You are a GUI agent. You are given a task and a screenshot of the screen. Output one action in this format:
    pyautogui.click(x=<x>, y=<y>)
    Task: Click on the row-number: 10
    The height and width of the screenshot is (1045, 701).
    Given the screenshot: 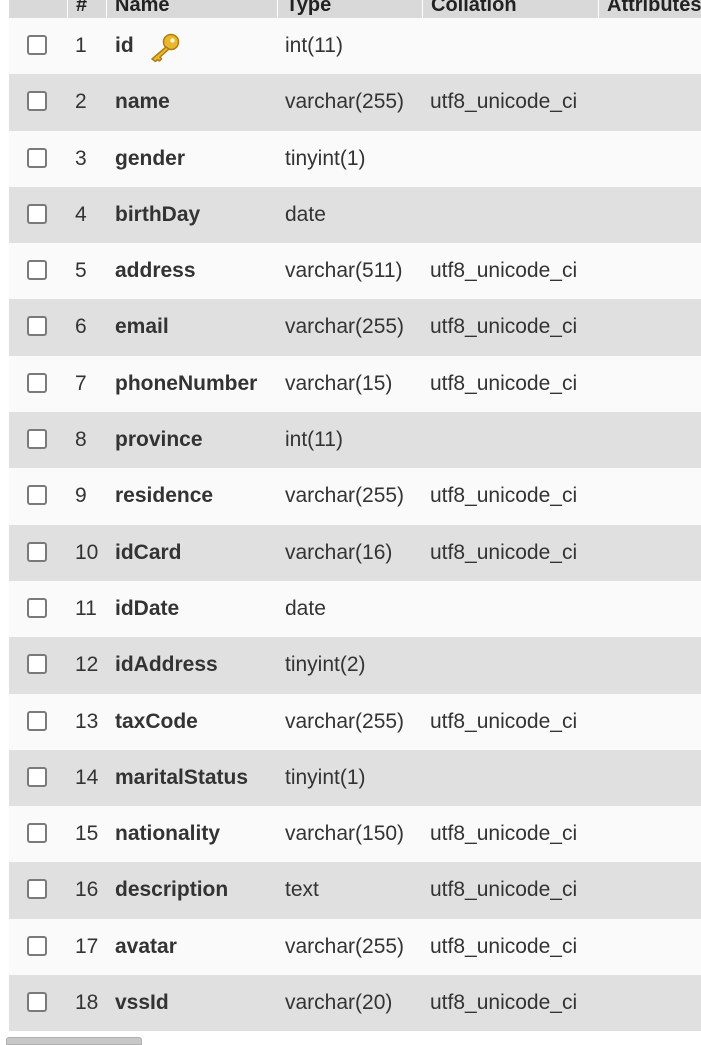 What is the action you would take?
    pyautogui.click(x=87, y=552)
    